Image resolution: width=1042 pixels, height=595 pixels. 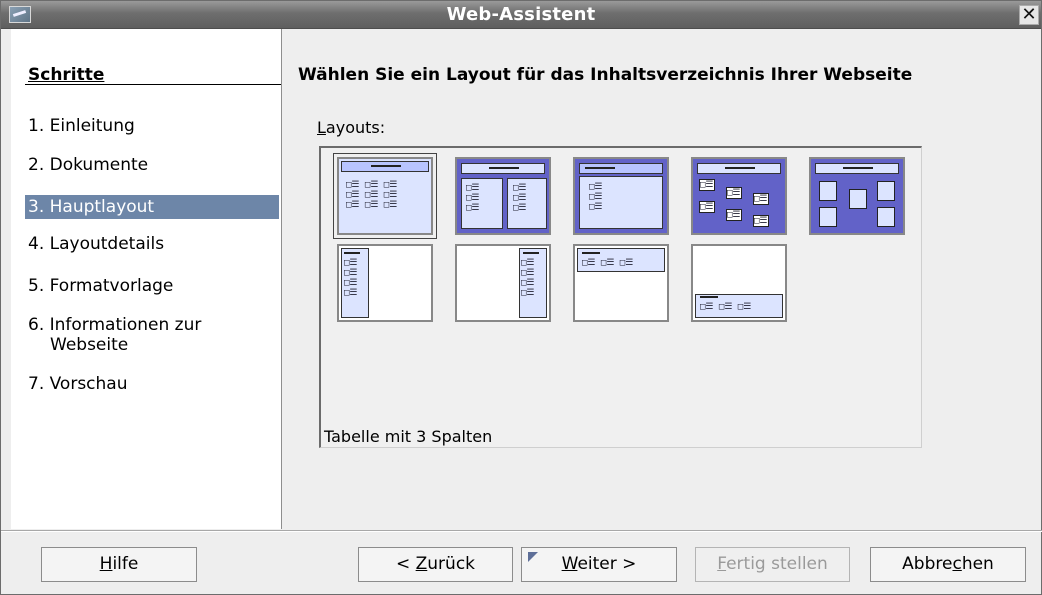 I want to click on title-bar: Web-Assistent ✕, so click(x=521, y=15).